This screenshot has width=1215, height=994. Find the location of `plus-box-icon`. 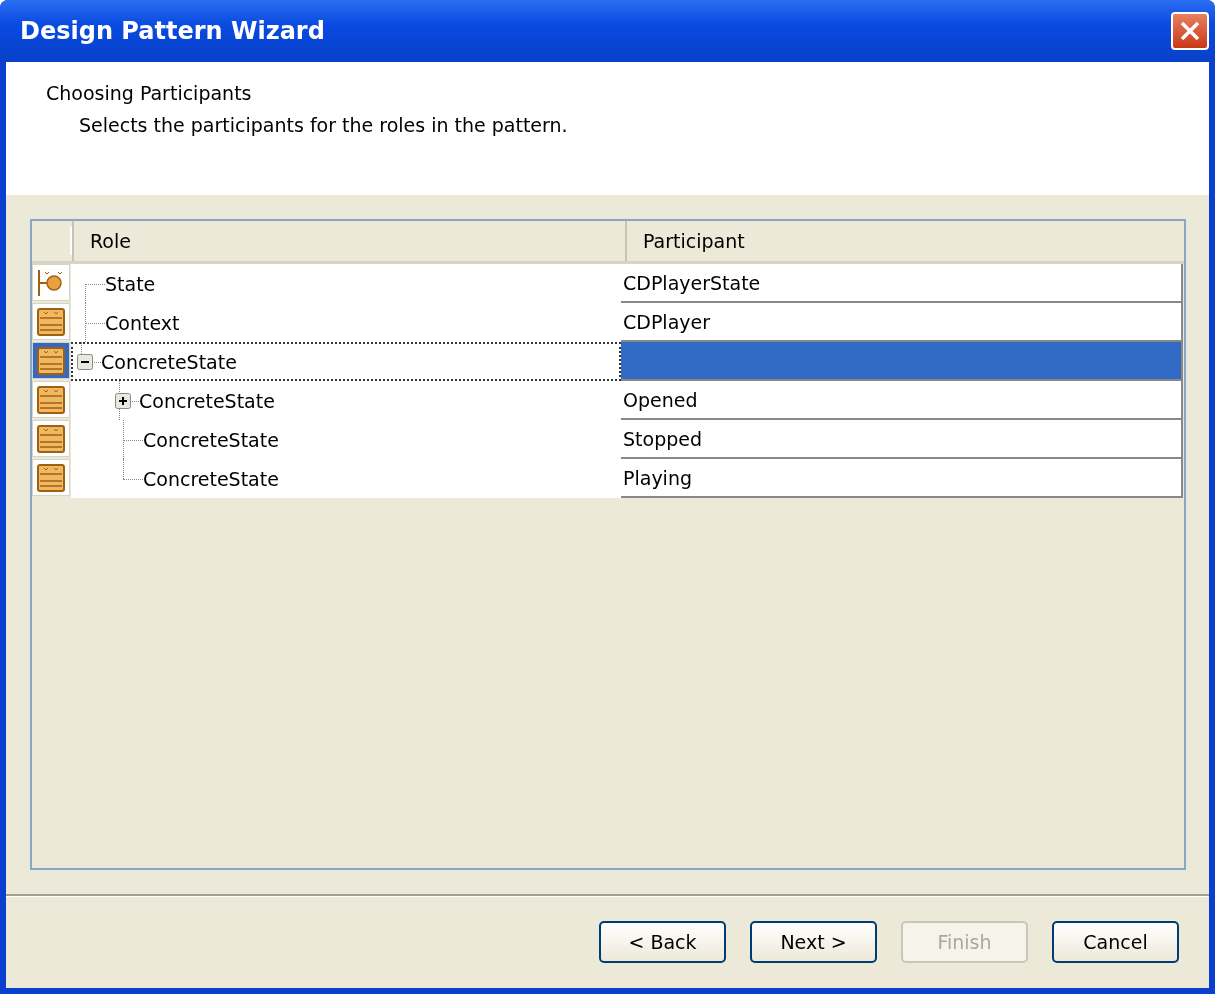

plus-box-icon is located at coordinates (123, 400).